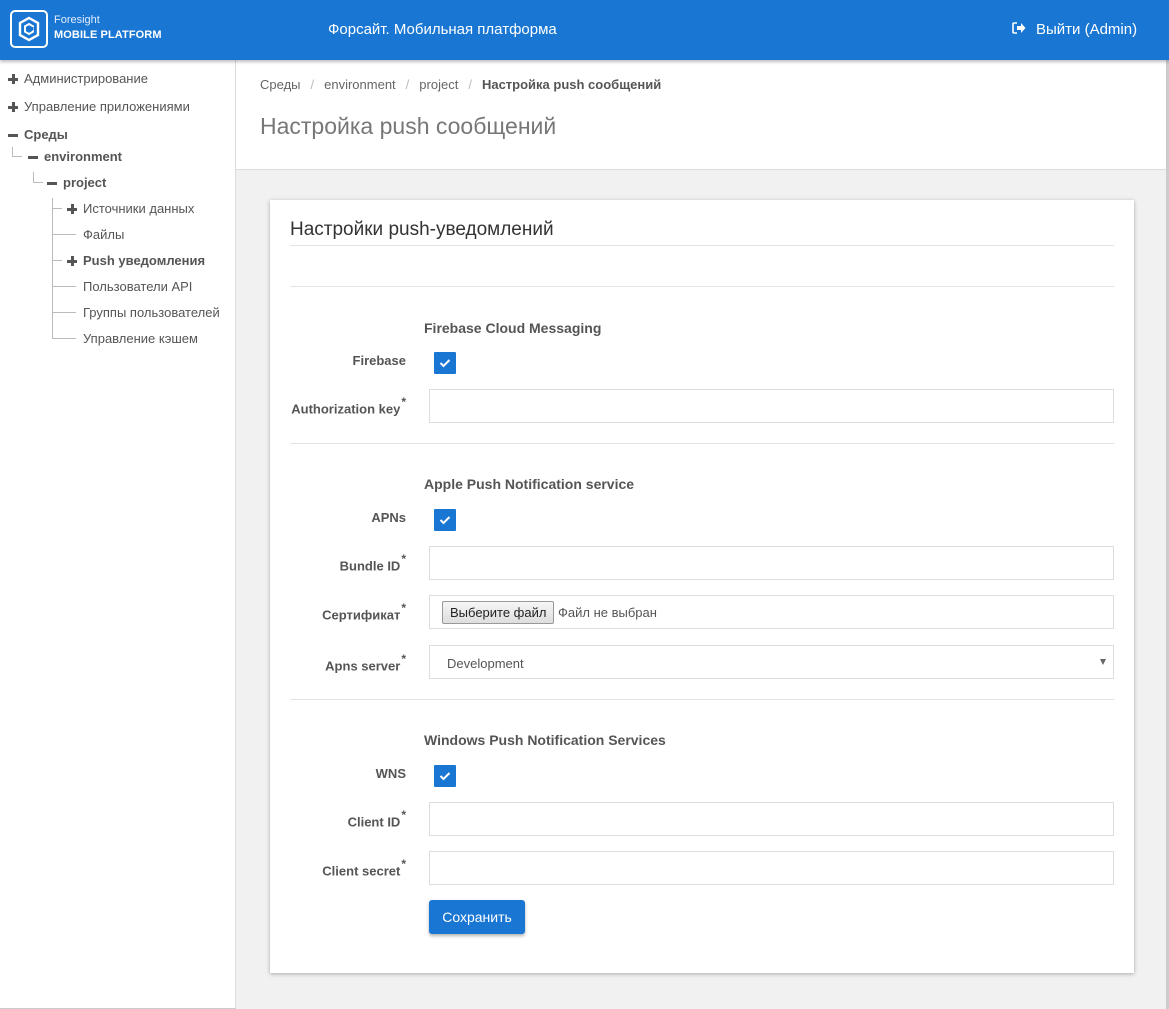 This screenshot has width=1169, height=1009. What do you see at coordinates (545, 740) in the screenshot?
I see `section-title-wns: Windows Push Notification Services` at bounding box center [545, 740].